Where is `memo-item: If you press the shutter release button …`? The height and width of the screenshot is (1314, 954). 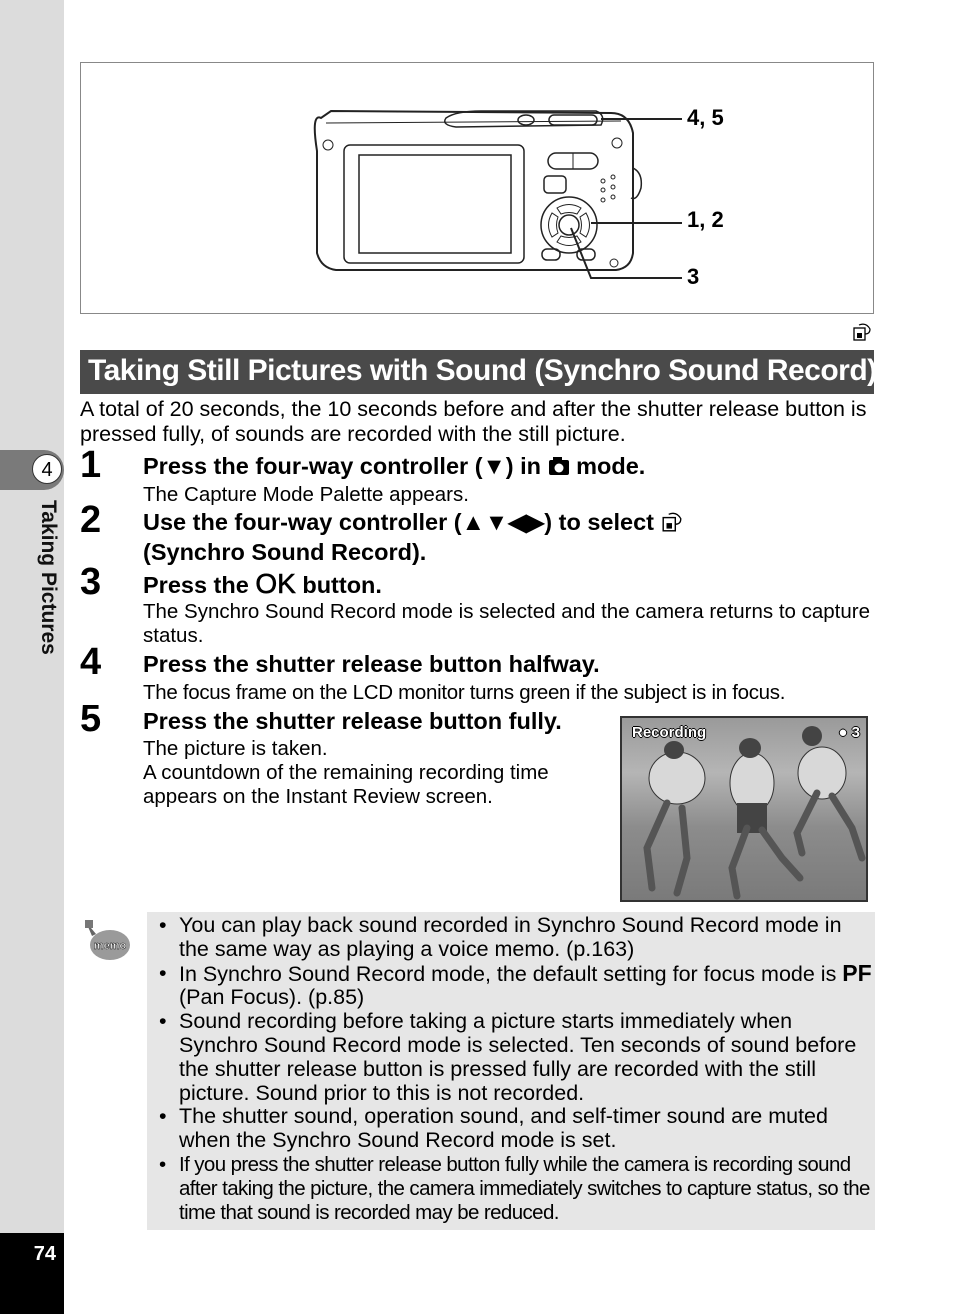 memo-item: If you press the shutter release button … is located at coordinates (516, 1188).